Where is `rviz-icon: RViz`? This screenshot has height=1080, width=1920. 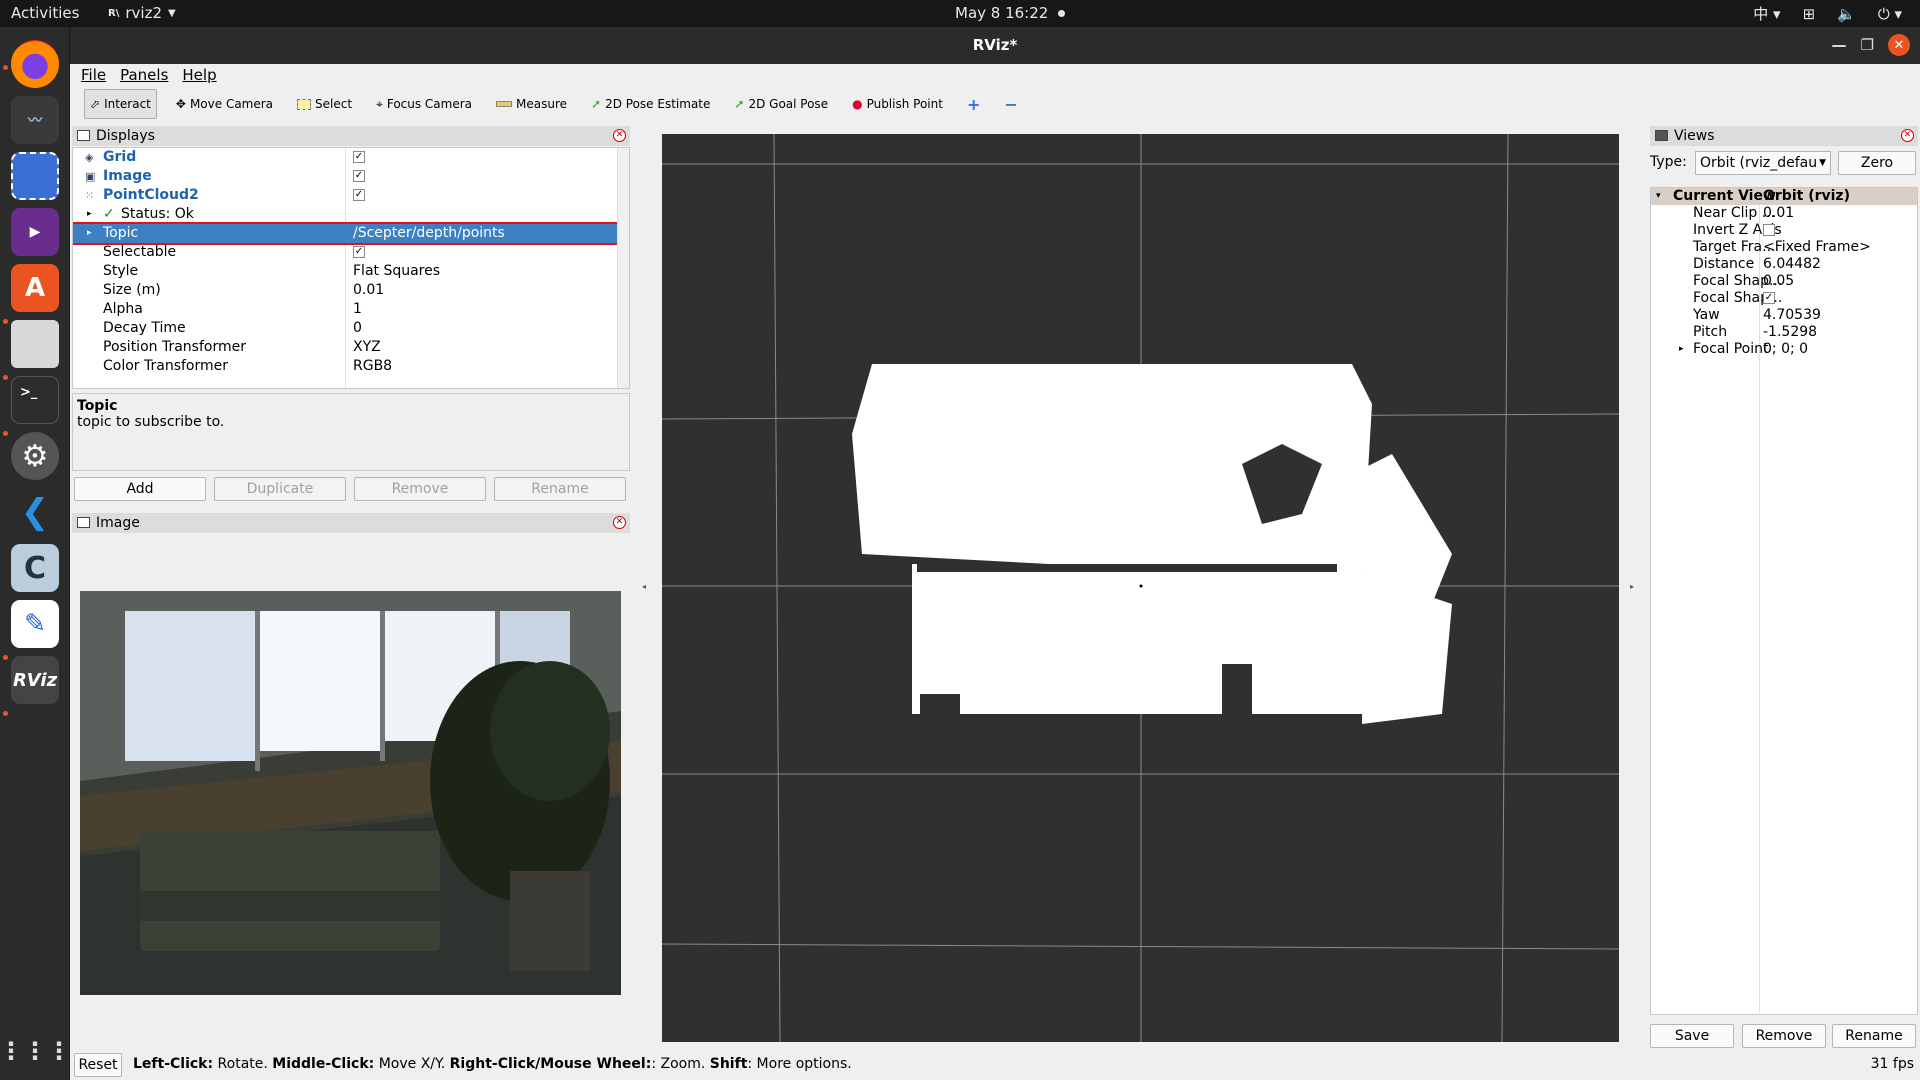
rviz-icon: RViz is located at coordinates (35, 680).